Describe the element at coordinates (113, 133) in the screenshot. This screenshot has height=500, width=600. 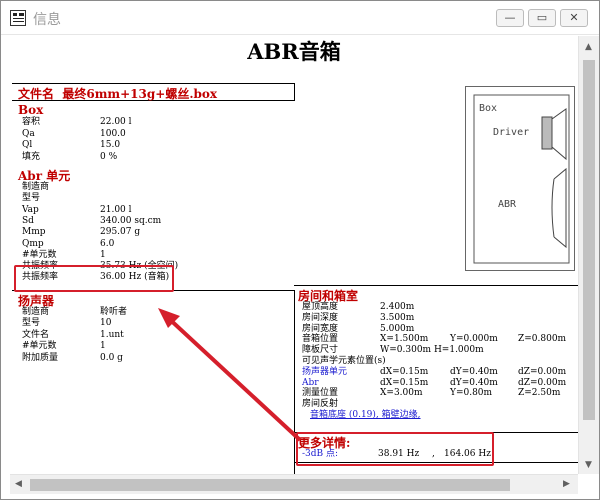
I see `box-value: 100.0` at that location.